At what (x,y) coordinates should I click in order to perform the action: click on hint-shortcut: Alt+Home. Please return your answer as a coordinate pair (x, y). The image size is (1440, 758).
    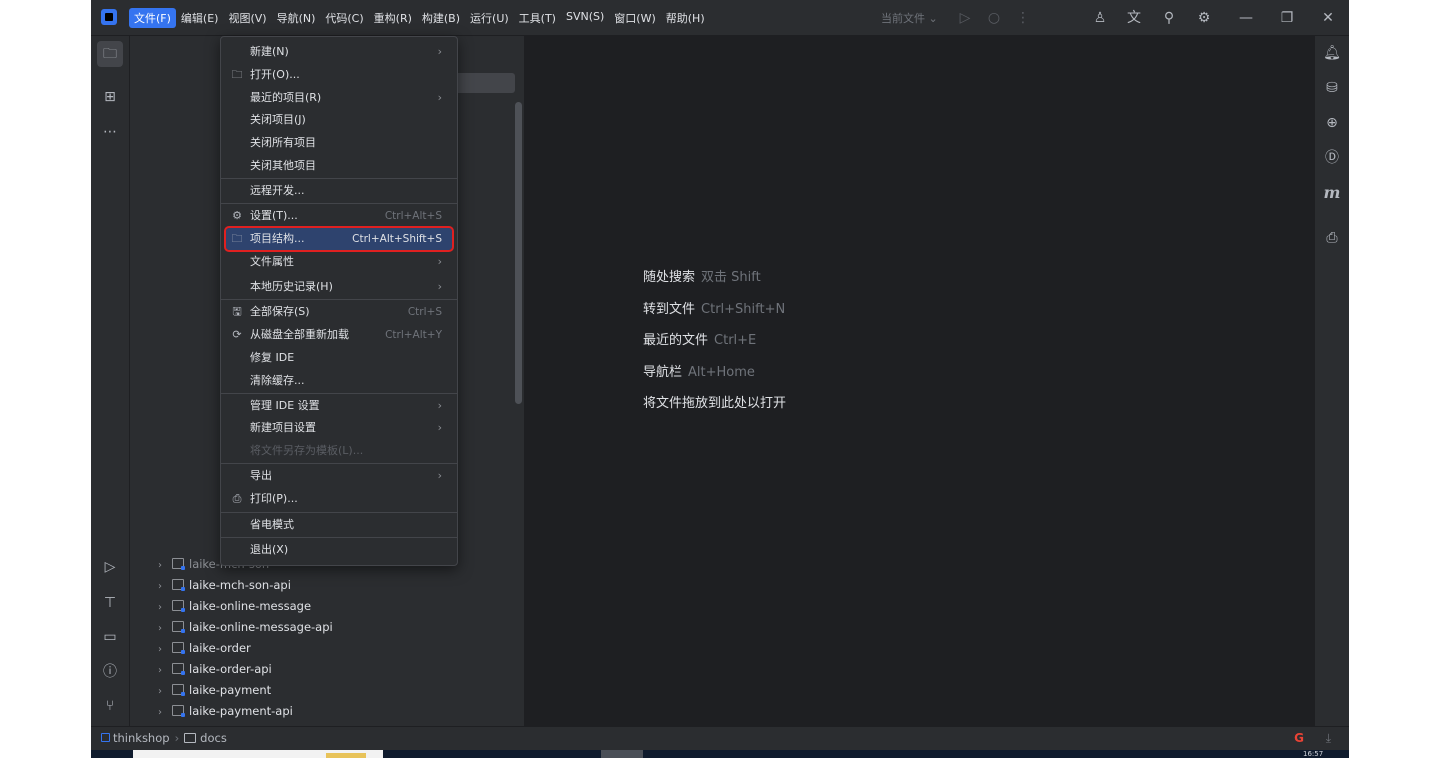
    Looking at the image, I should click on (721, 372).